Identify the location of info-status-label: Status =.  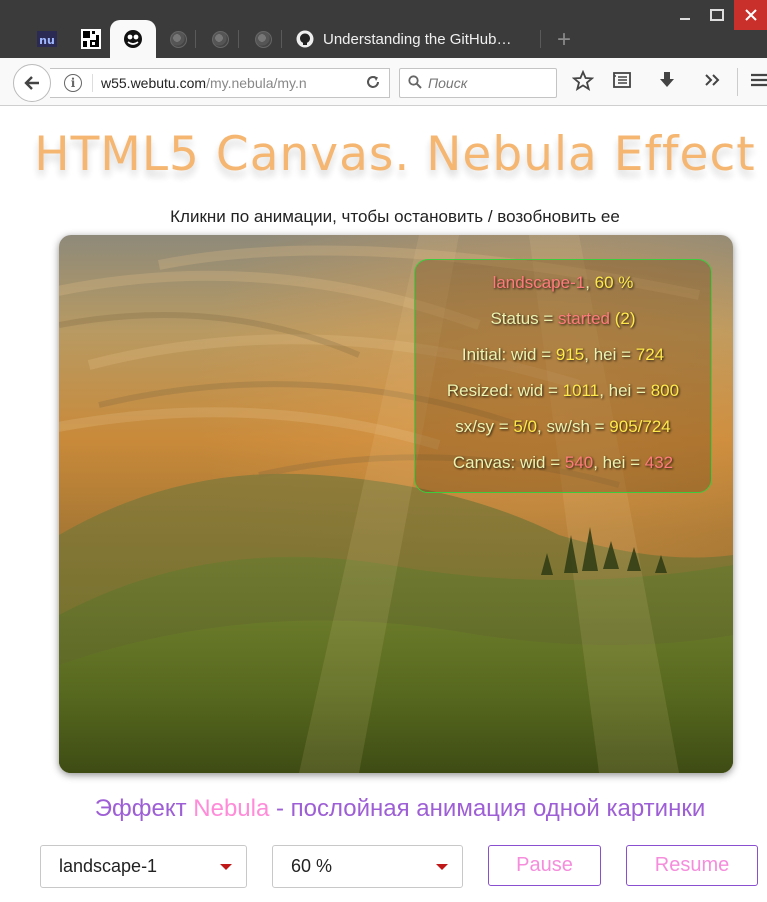
(524, 318).